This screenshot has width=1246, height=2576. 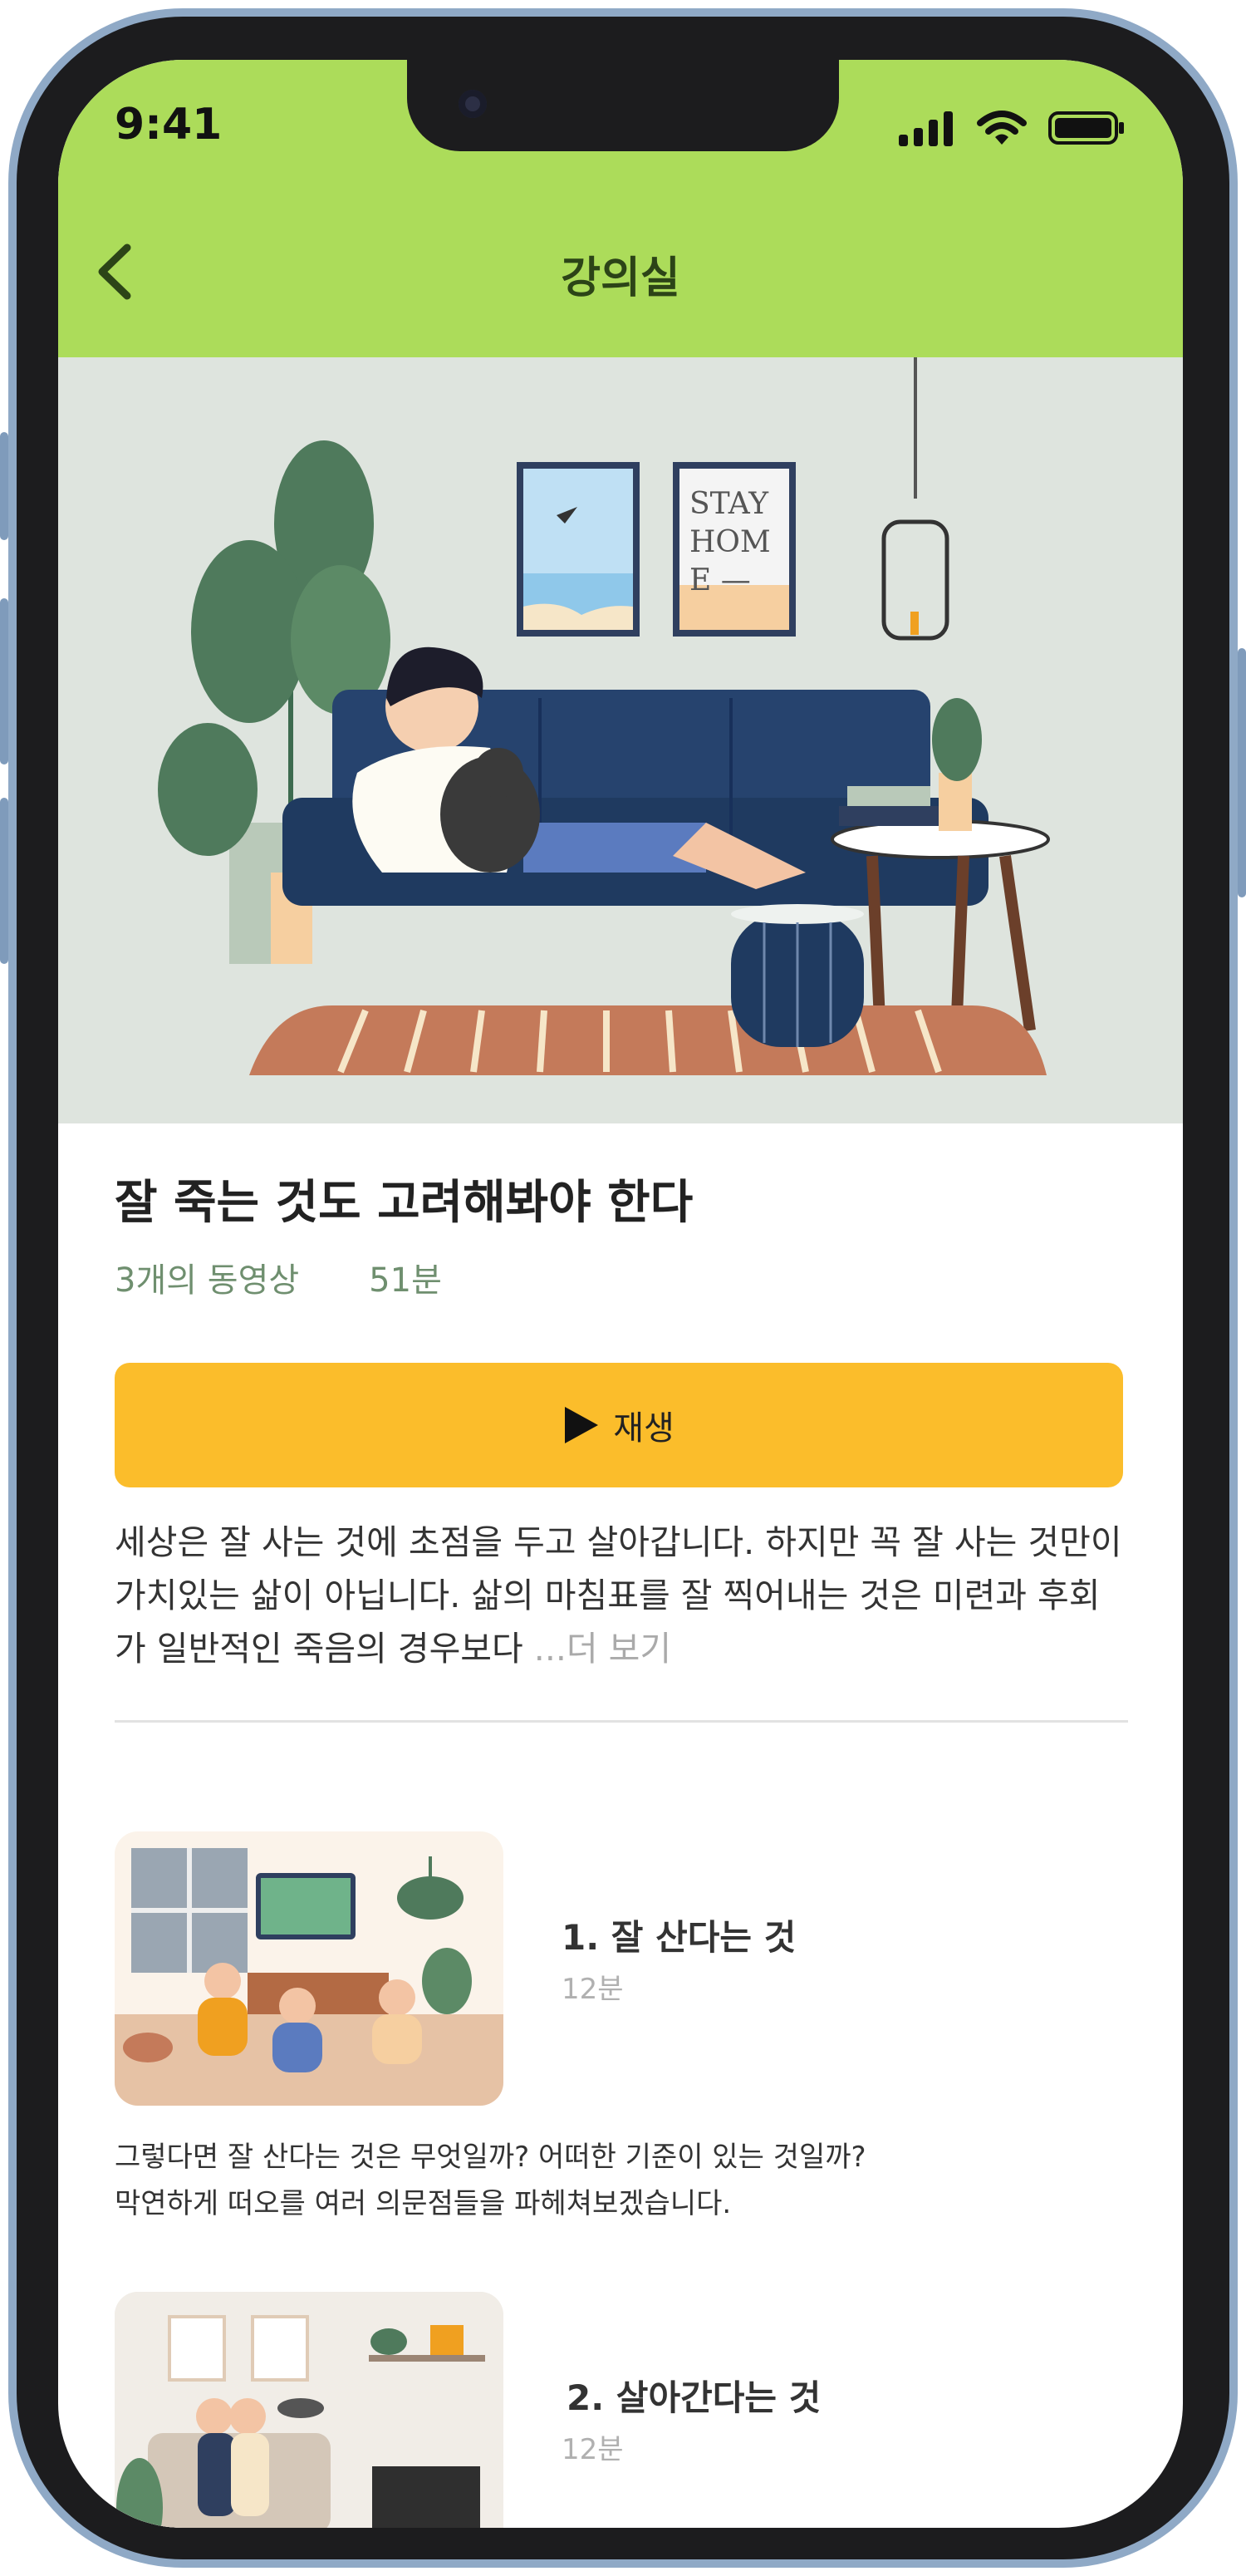 What do you see at coordinates (4, 881) in the screenshot?
I see `volume-down-button` at bounding box center [4, 881].